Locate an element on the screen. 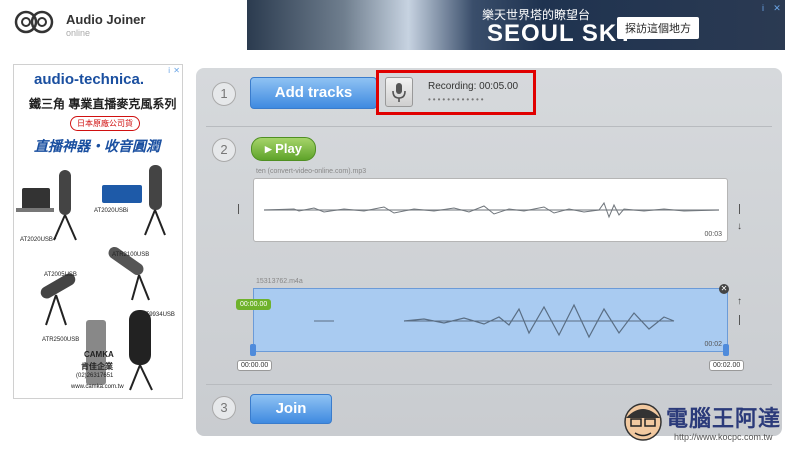 The width and height of the screenshot is (800, 450). track-2-end-time-box: 00:02.00 is located at coordinates (727, 365).